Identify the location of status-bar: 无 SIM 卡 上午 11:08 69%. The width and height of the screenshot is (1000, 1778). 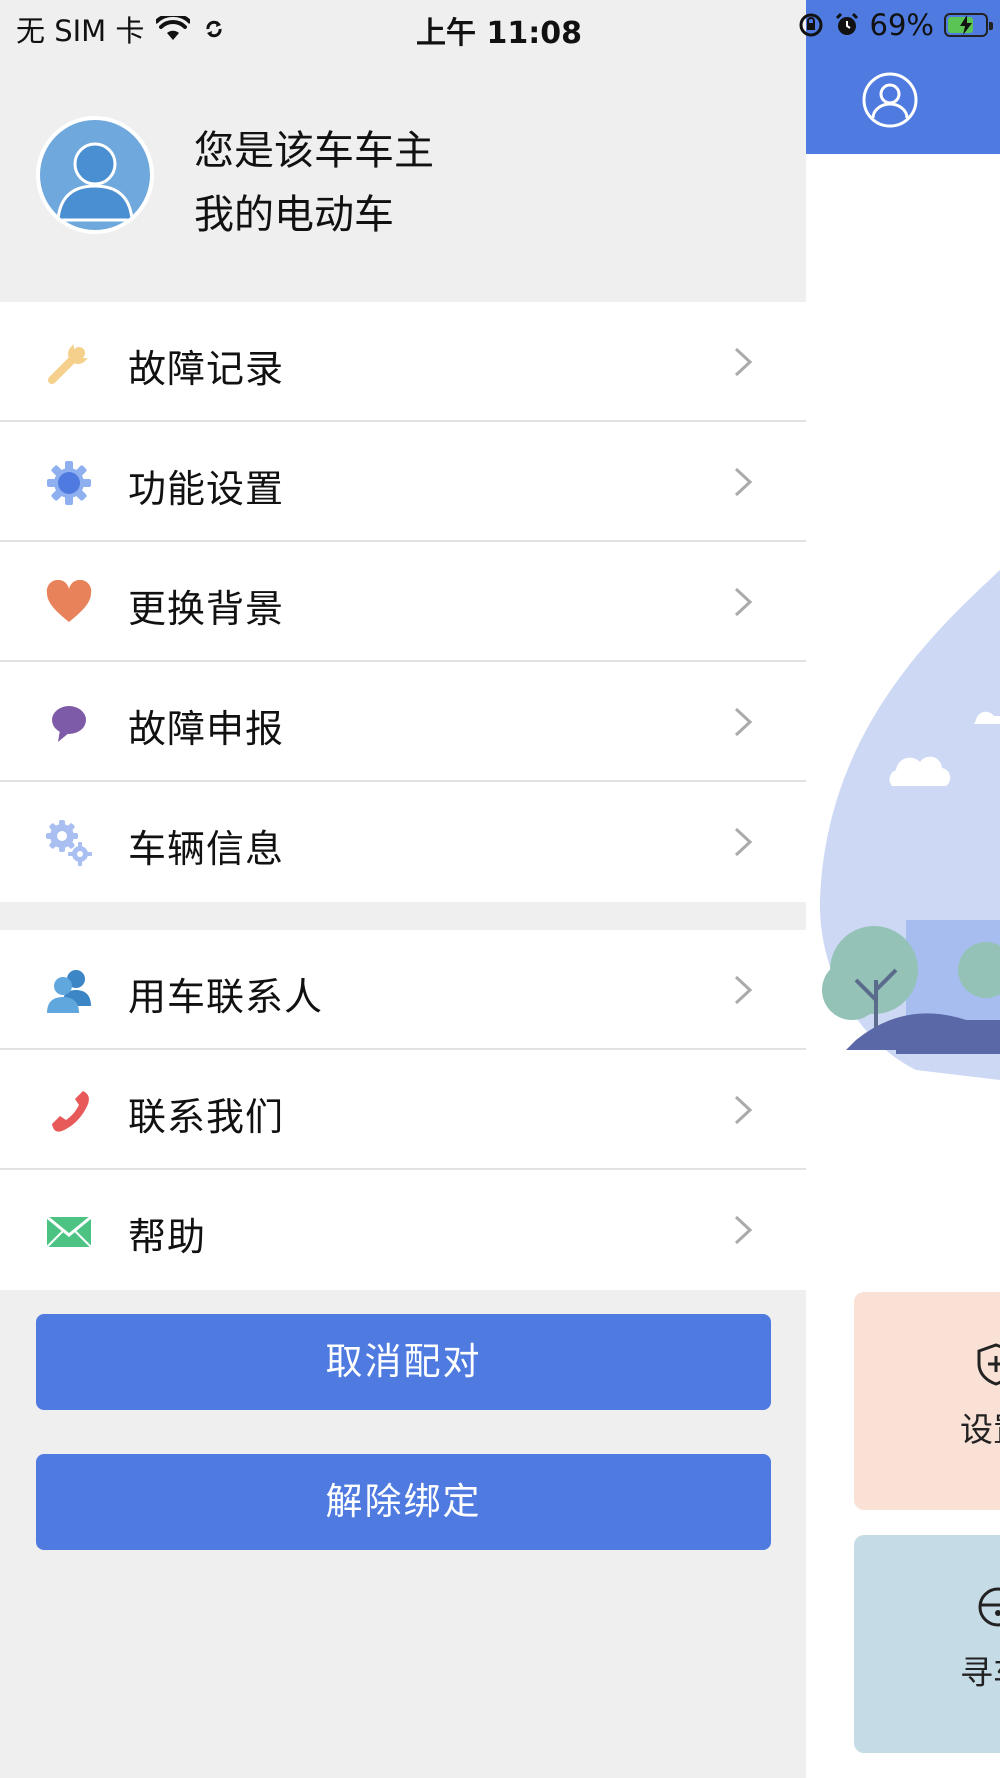
(500, 25).